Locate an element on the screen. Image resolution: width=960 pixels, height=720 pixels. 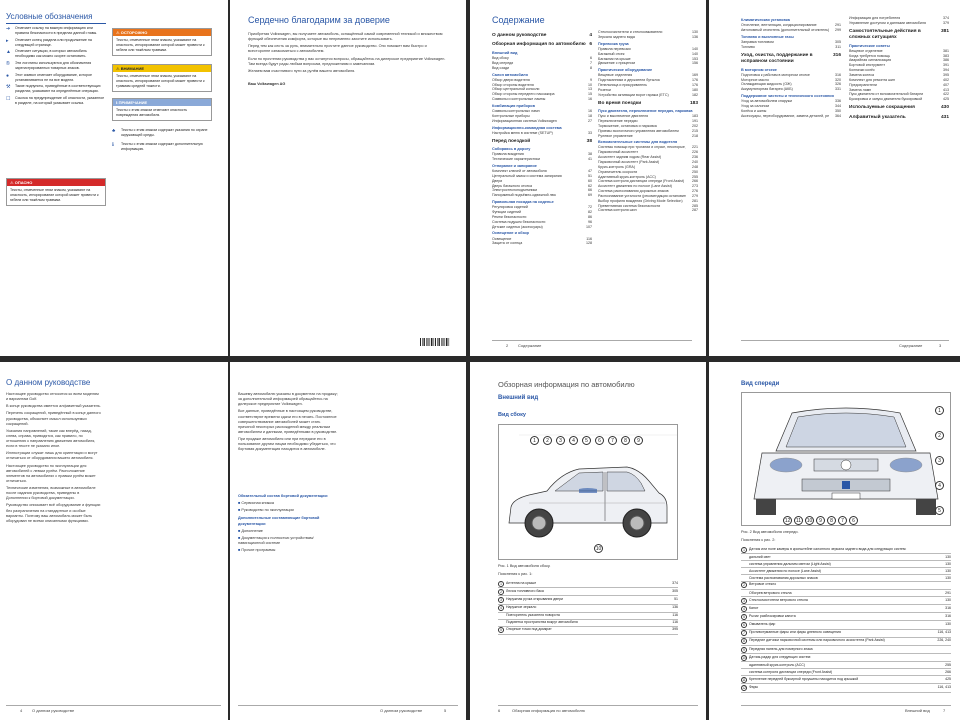
callout-number: 1 is located at coordinates (501, 583).